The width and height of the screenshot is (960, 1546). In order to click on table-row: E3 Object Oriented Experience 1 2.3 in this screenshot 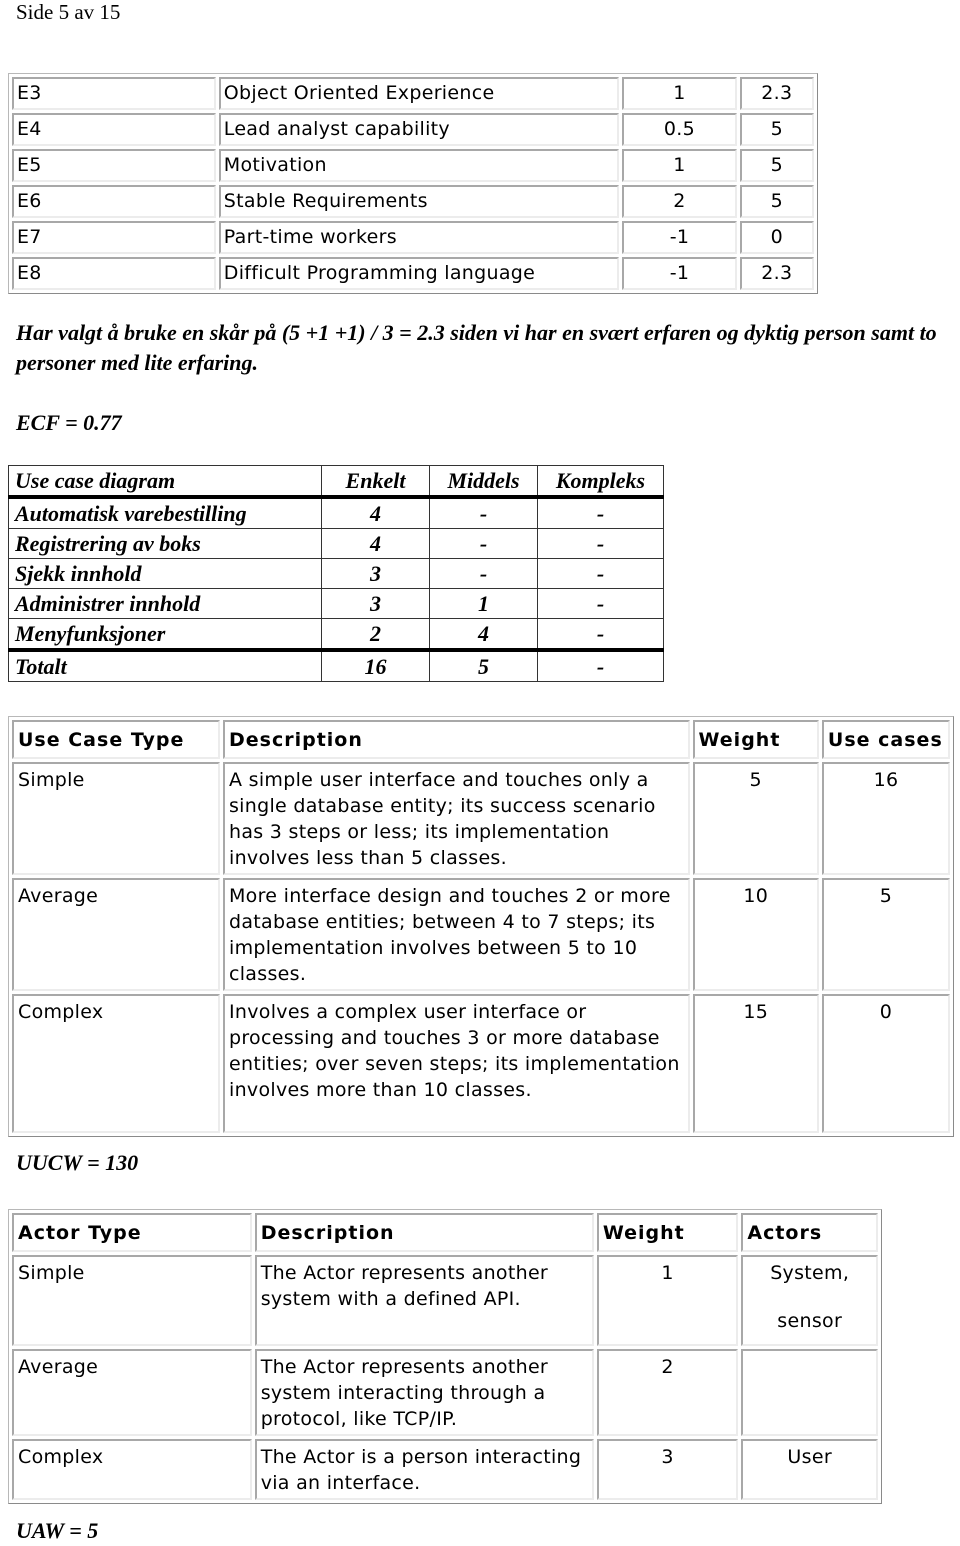, I will do `click(413, 93)`.